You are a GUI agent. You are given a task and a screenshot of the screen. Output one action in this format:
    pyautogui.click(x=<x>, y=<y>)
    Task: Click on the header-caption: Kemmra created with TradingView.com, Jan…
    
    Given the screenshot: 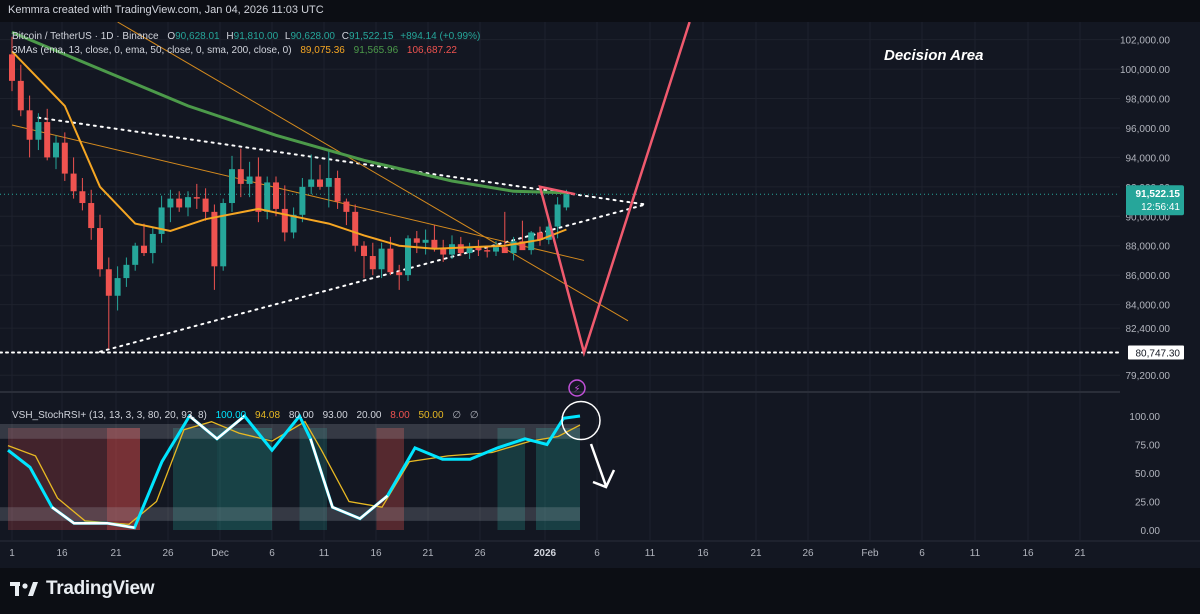 What is the action you would take?
    pyautogui.click(x=166, y=10)
    